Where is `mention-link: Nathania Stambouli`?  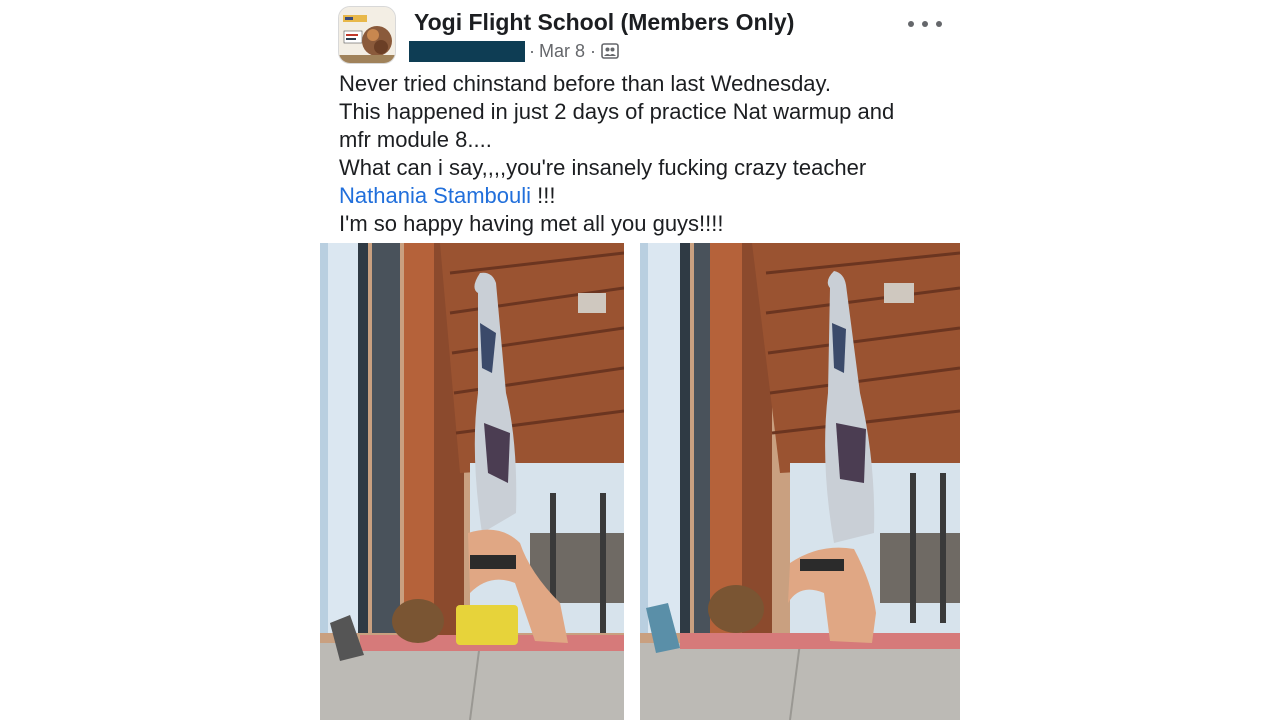
mention-link: Nathania Stambouli is located at coordinates (435, 195).